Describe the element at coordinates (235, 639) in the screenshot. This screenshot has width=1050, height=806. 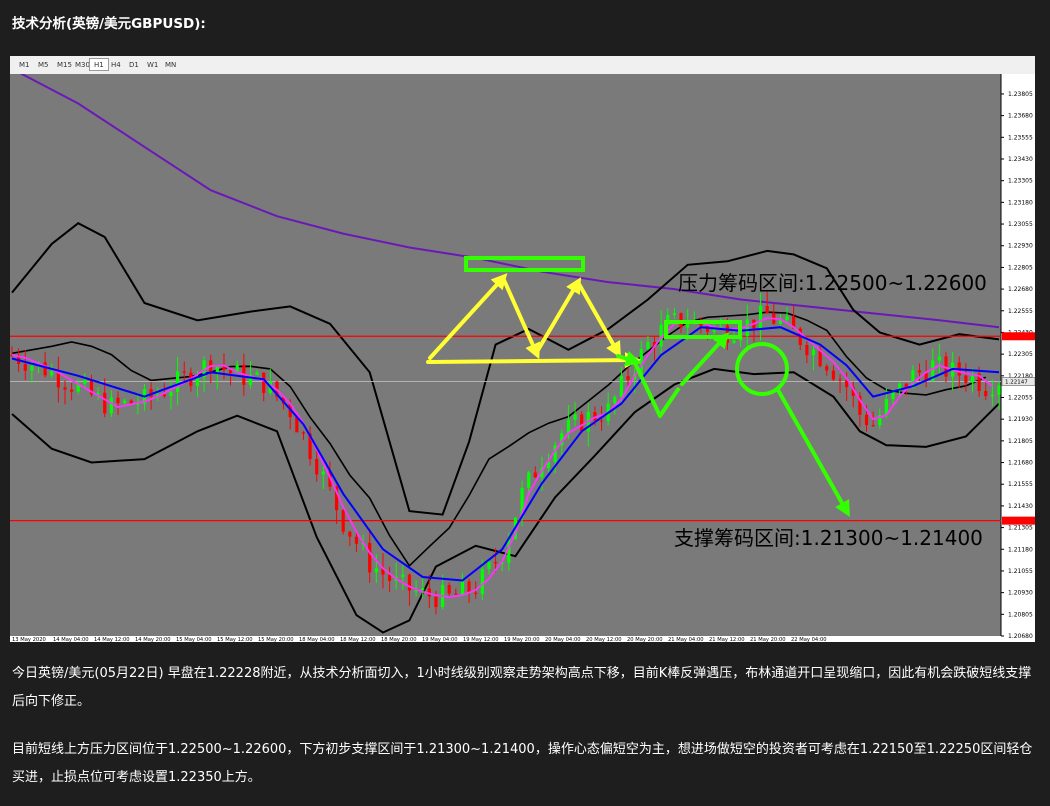
I see `x-tick-label: 15 May 12:00` at that location.